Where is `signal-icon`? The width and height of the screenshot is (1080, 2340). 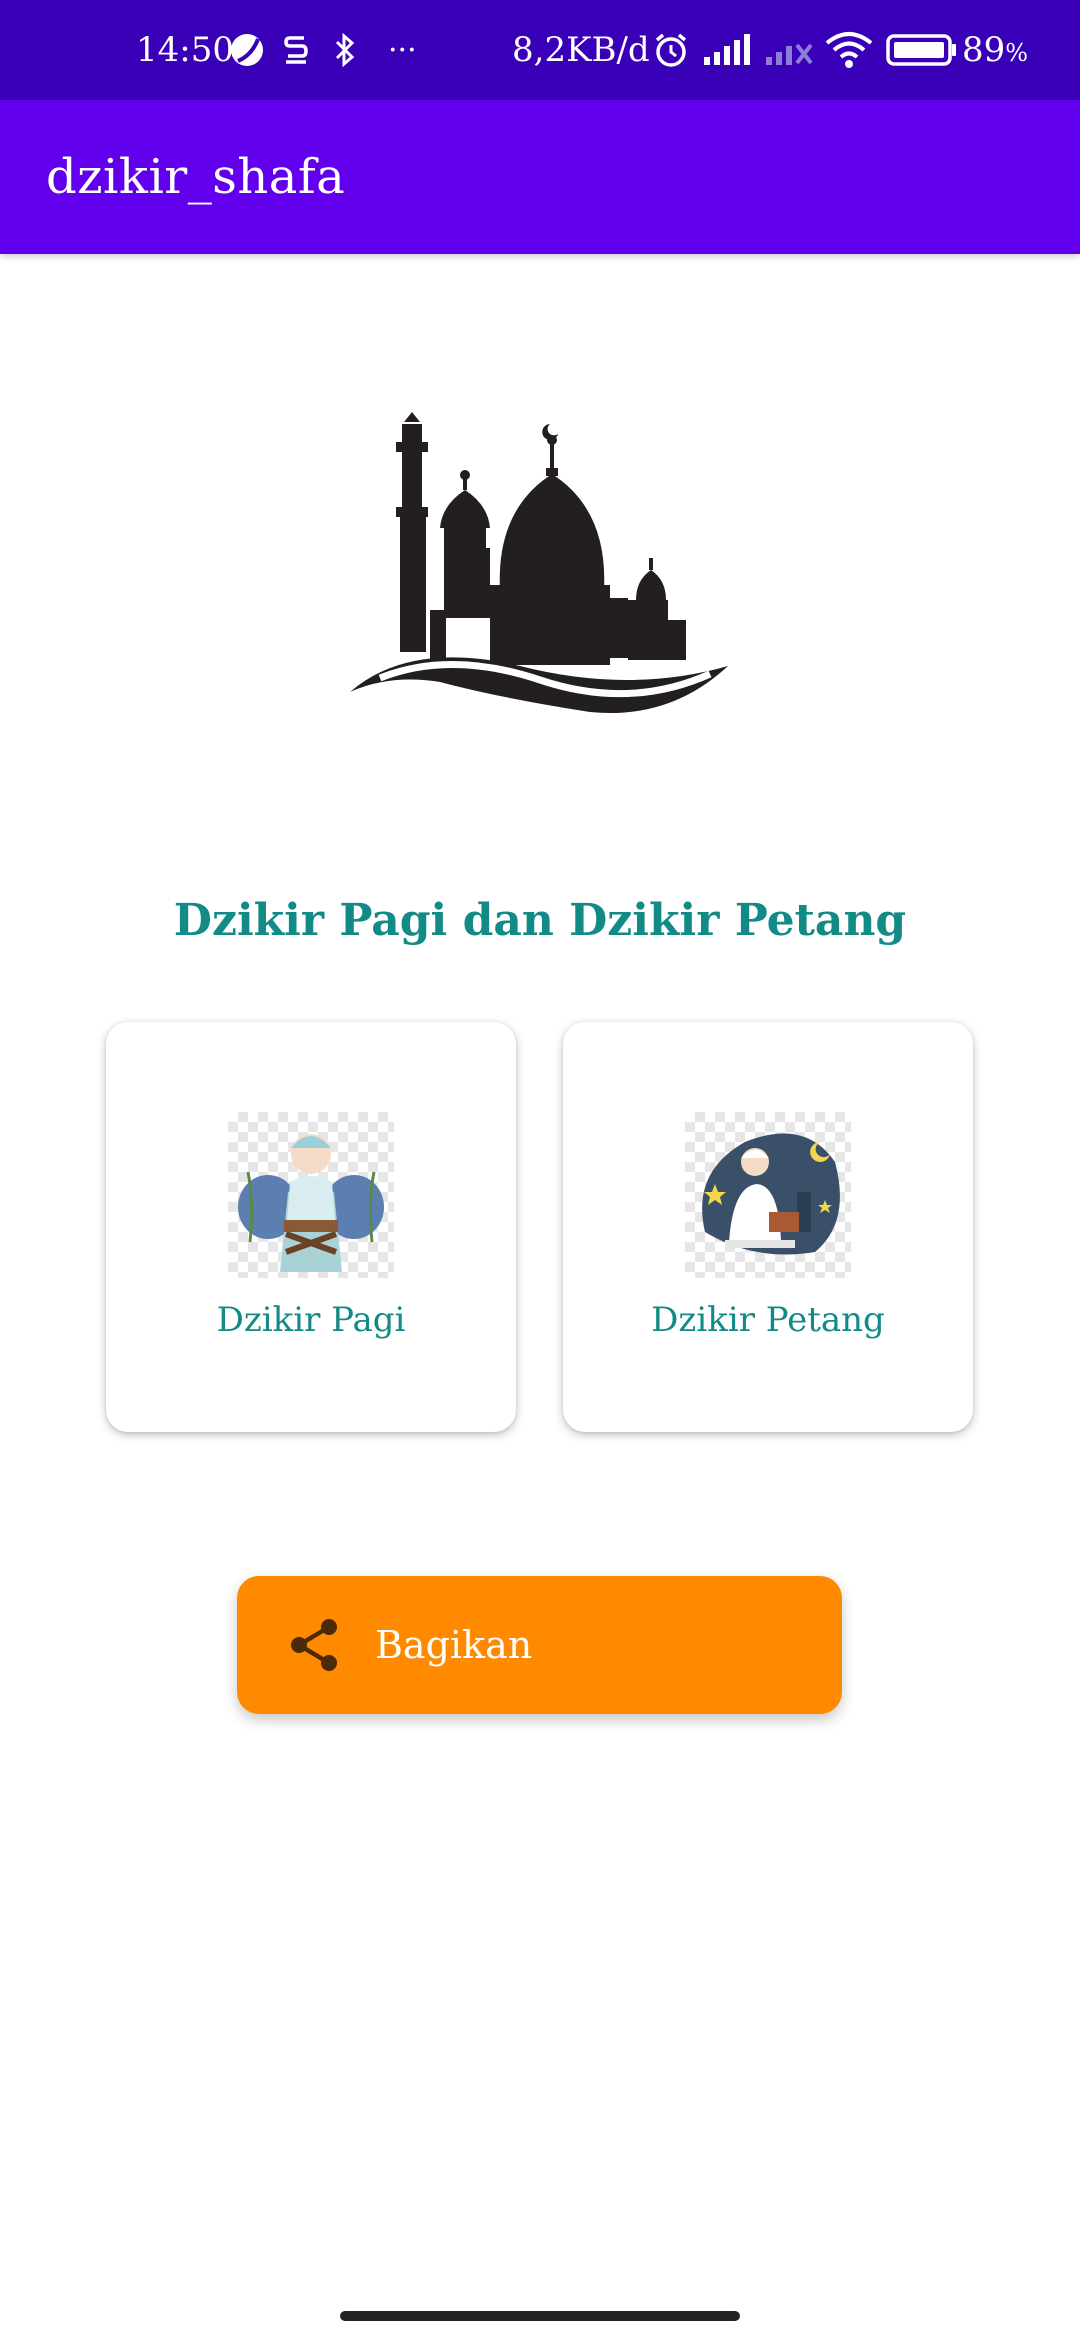
signal-icon is located at coordinates (727, 50).